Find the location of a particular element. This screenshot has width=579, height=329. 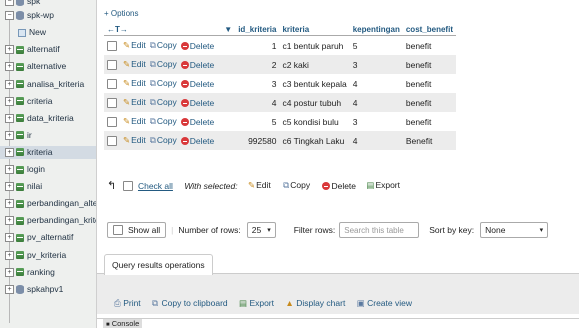

cell-cost-benefit: Benefit is located at coordinates (429, 140).